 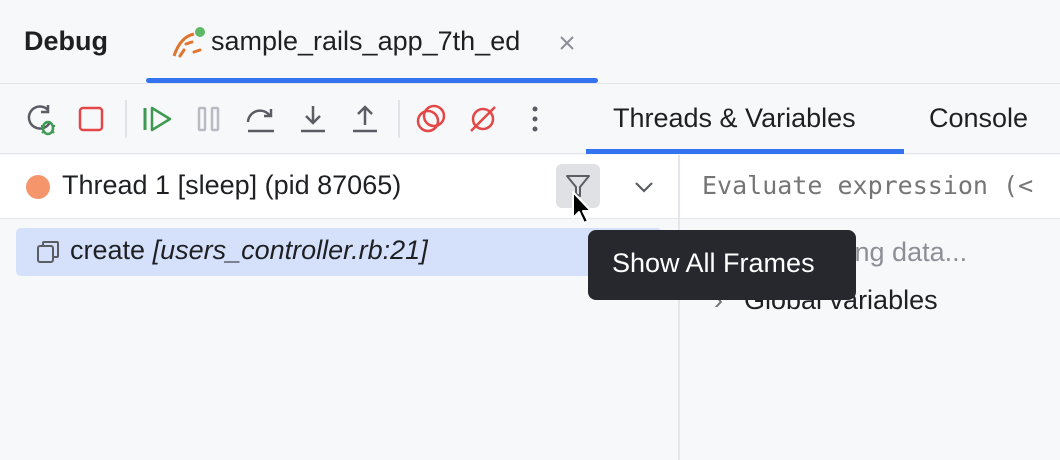 I want to click on close-icon, so click(x=567, y=43).